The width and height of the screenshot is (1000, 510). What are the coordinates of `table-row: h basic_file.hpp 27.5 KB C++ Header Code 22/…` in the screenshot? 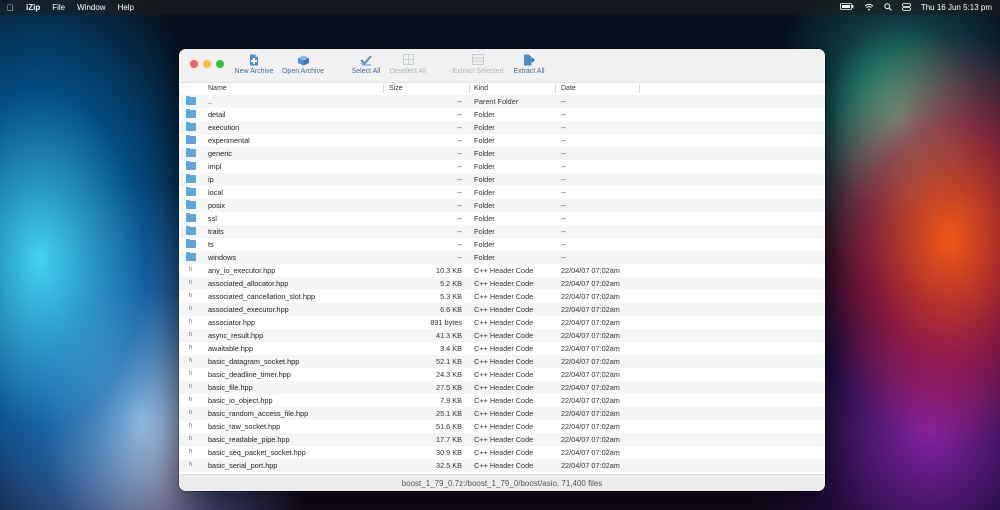 It's located at (502, 387).